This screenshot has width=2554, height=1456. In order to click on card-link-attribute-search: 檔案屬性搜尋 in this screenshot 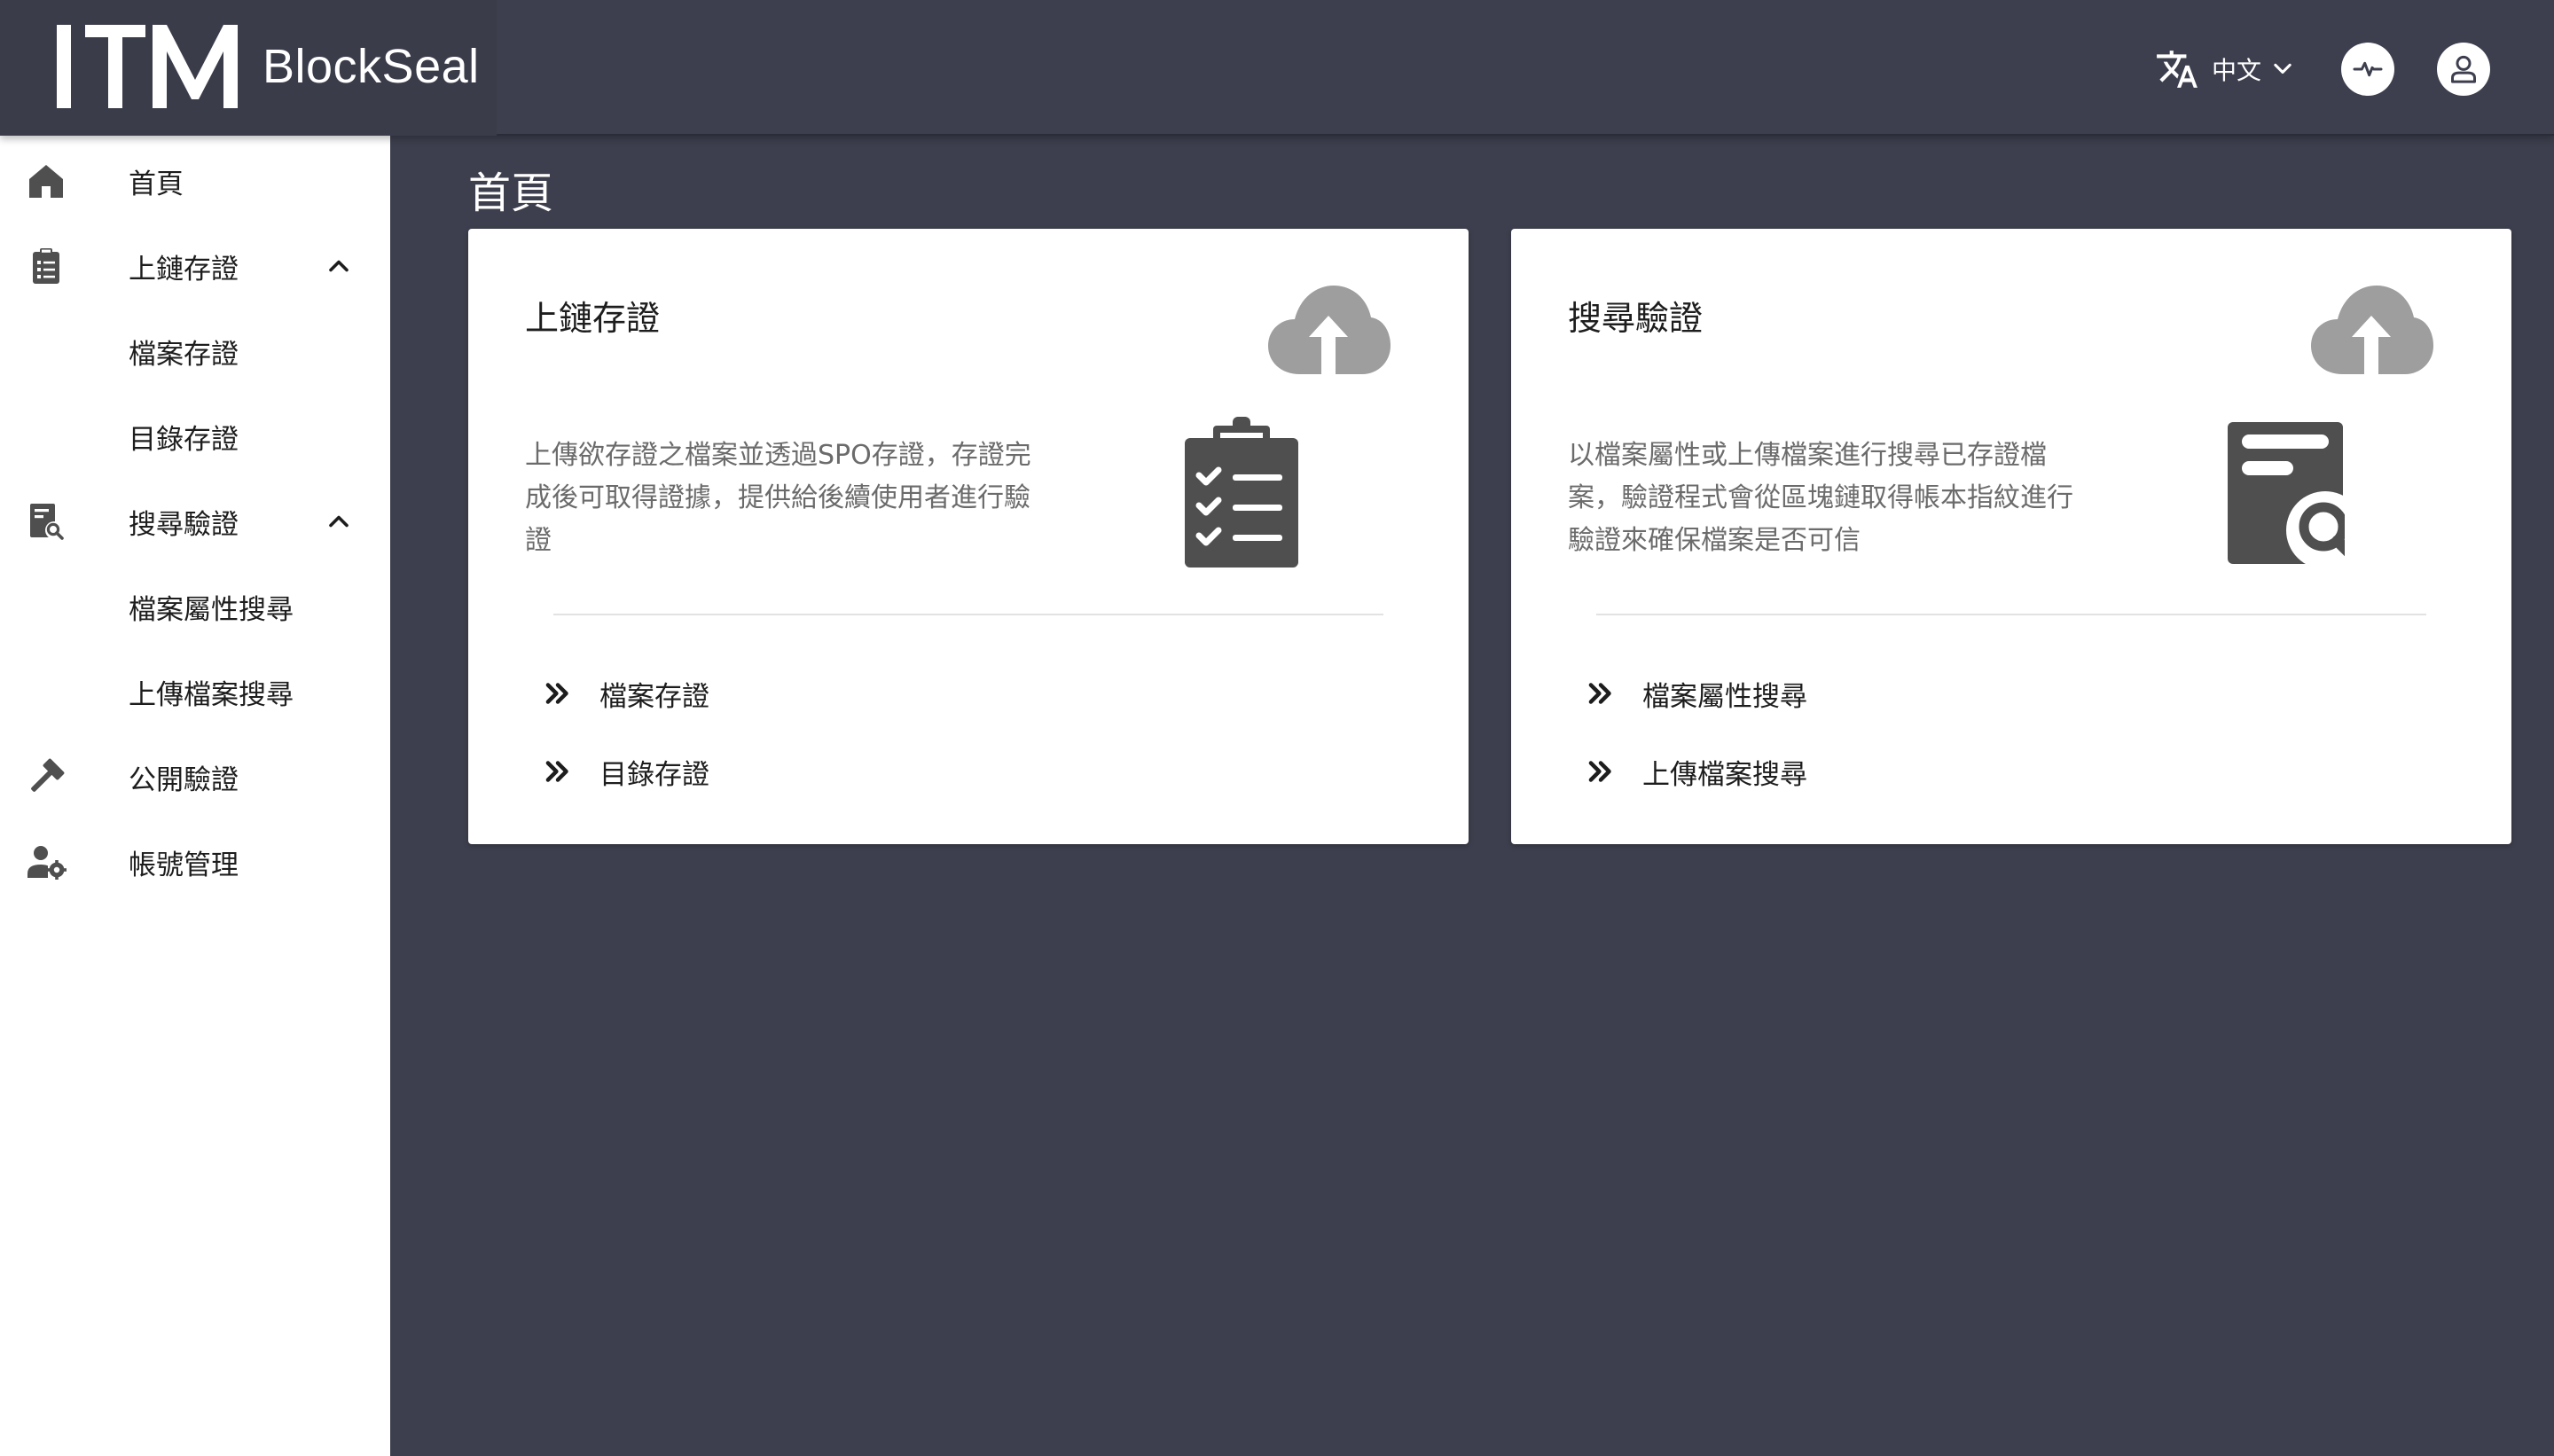, I will do `click(1695, 693)`.